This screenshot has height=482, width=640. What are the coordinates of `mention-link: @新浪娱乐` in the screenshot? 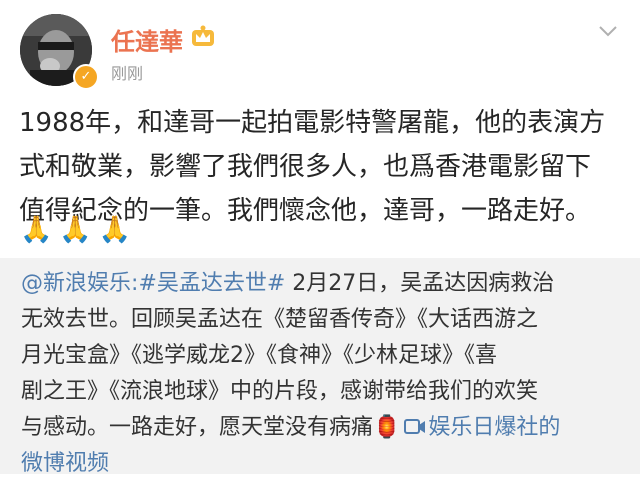 It's located at (76, 283).